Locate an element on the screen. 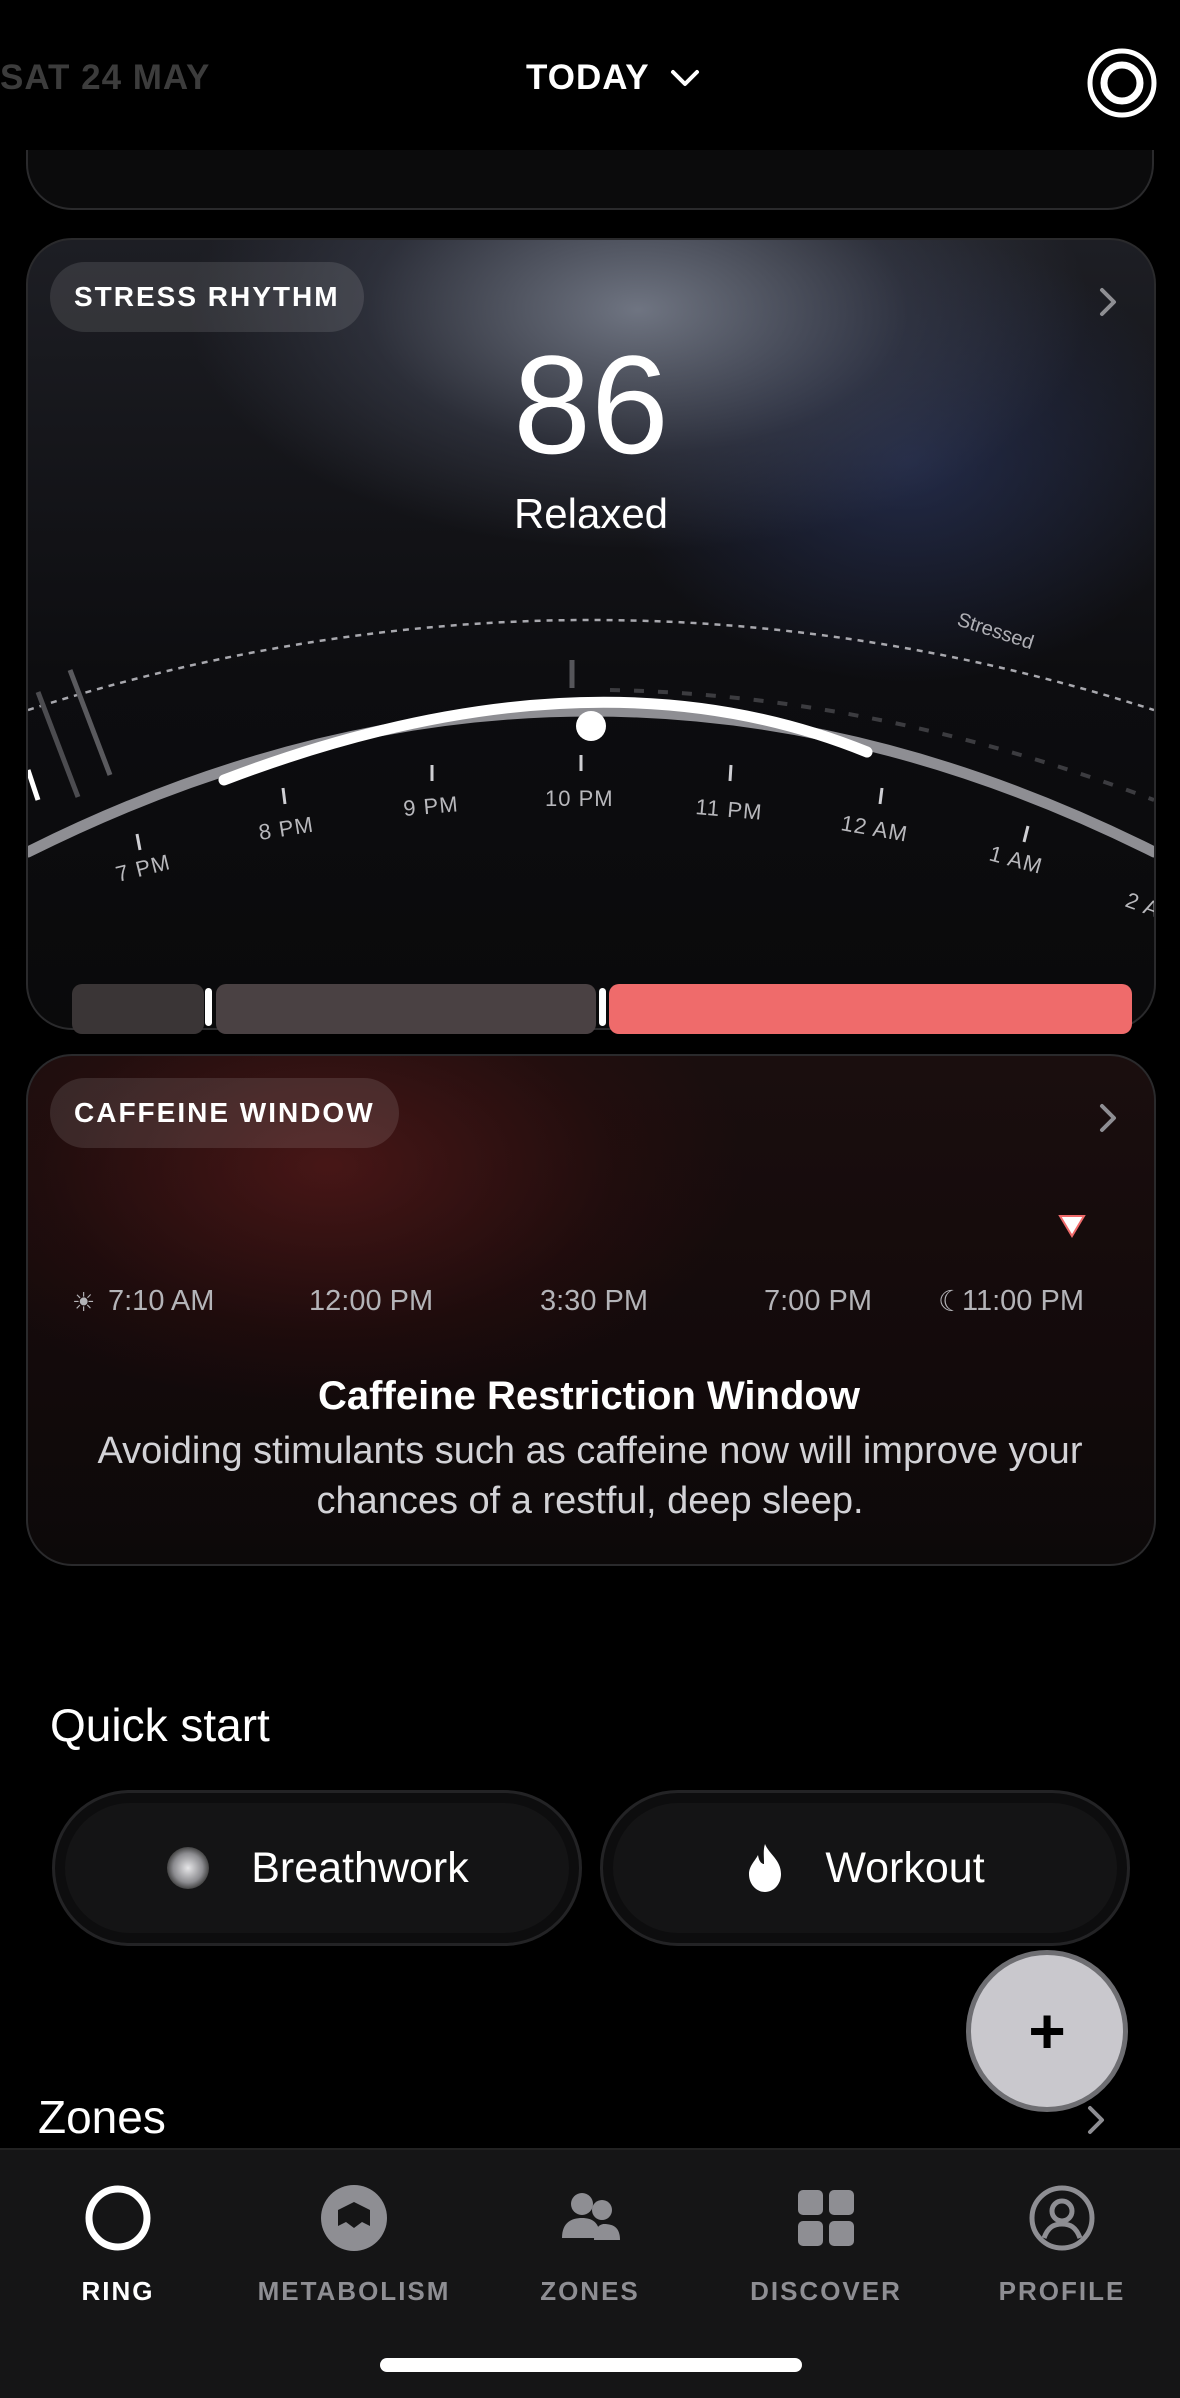  time-label: 12 AM is located at coordinates (874, 828).